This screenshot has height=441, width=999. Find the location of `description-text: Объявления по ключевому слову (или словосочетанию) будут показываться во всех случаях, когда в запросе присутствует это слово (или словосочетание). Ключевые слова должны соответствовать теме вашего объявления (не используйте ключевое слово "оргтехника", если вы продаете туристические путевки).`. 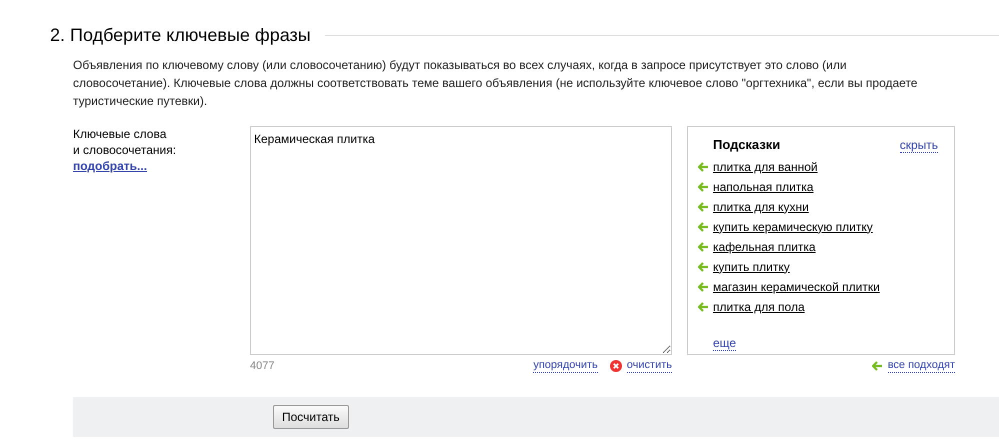

description-text: Объявления по ключевому слову (или словосочетанию) будут показываться во всех случаях, когда в запросе присутствует это слово (или словосочетание). Ключевые слова должны соответствовать теме вашего объявления (не используйте ключевое слово "оргтехника", если вы продаете туристические путевки). is located at coordinates (495, 83).